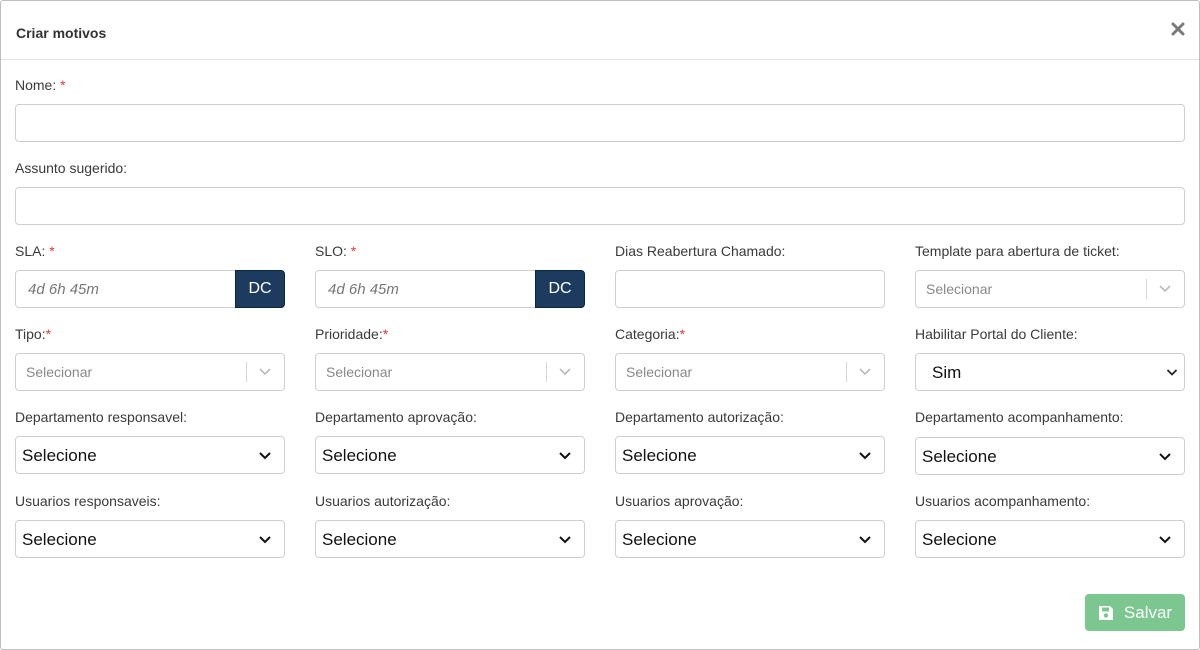 Image resolution: width=1200 pixels, height=650 pixels. What do you see at coordinates (659, 372) in the screenshot?
I see `categoria-placeholder: Selecionar` at bounding box center [659, 372].